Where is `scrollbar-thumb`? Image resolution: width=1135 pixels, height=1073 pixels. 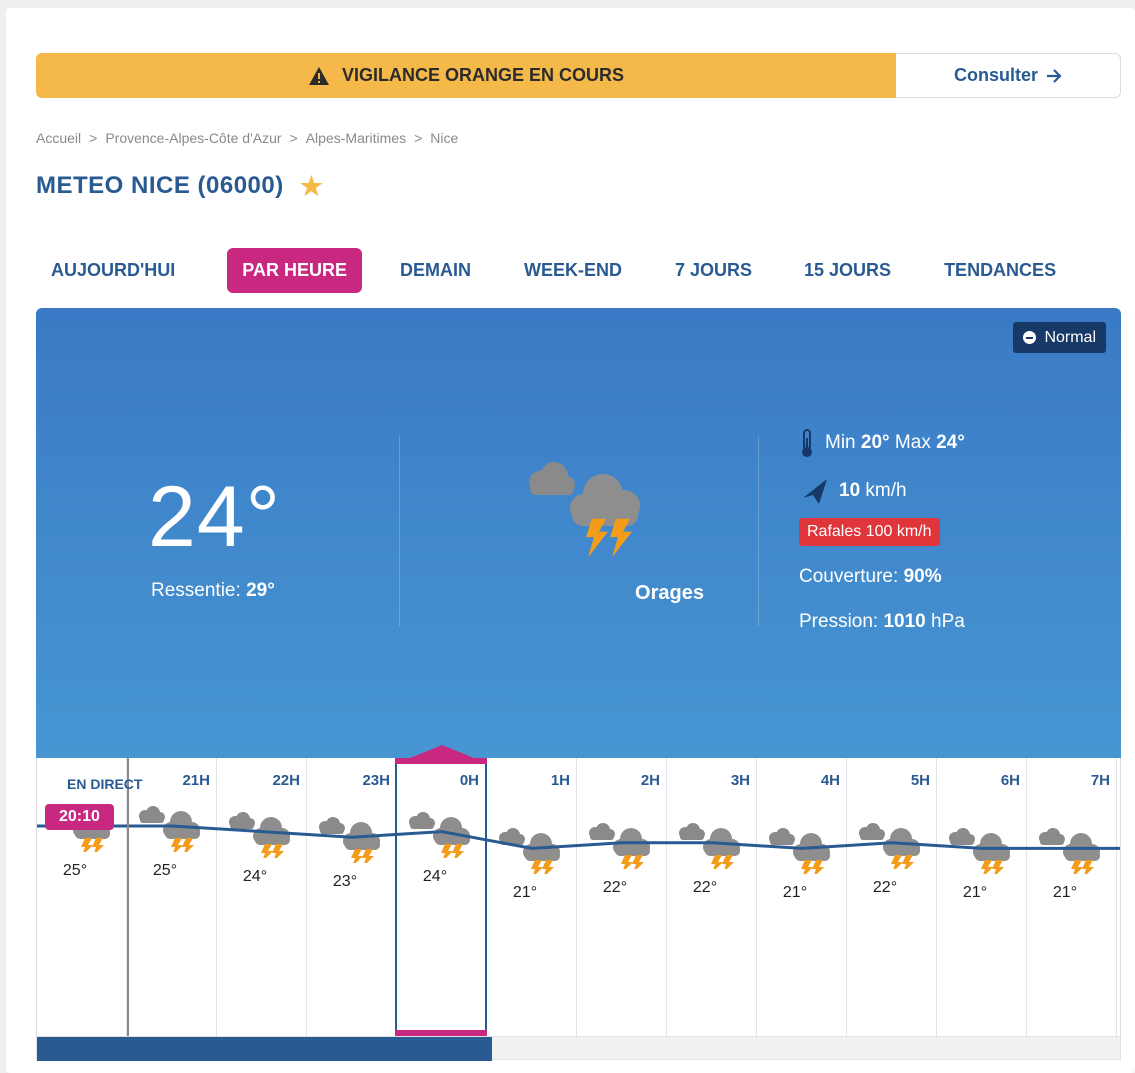 scrollbar-thumb is located at coordinates (264, 1049).